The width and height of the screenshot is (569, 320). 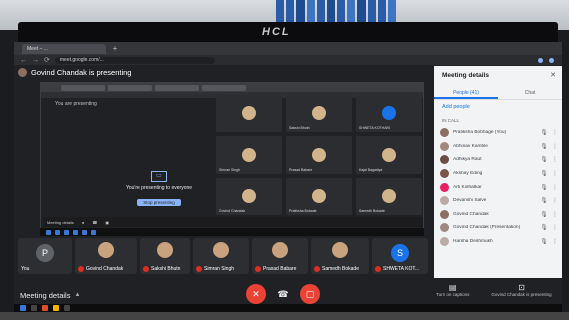 I want to click on shared-tile: Sakshi Bhutn, so click(x=319, y=114).